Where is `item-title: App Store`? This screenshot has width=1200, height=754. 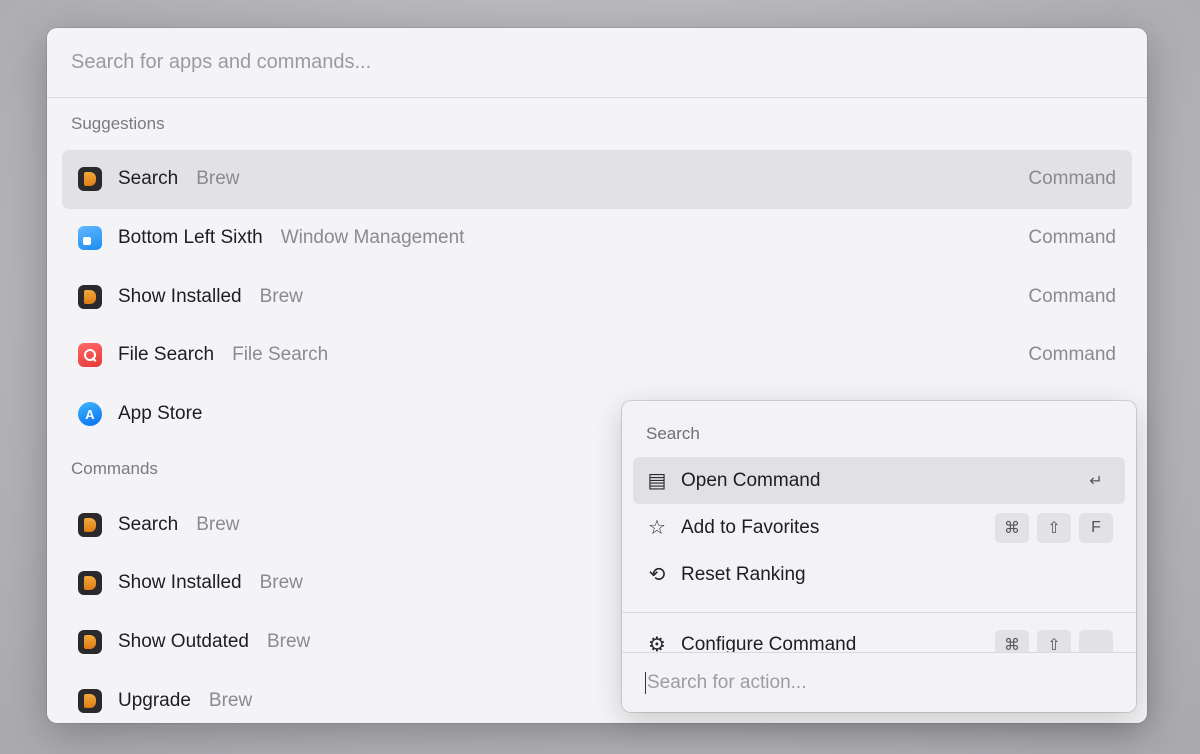 item-title: App Store is located at coordinates (160, 414).